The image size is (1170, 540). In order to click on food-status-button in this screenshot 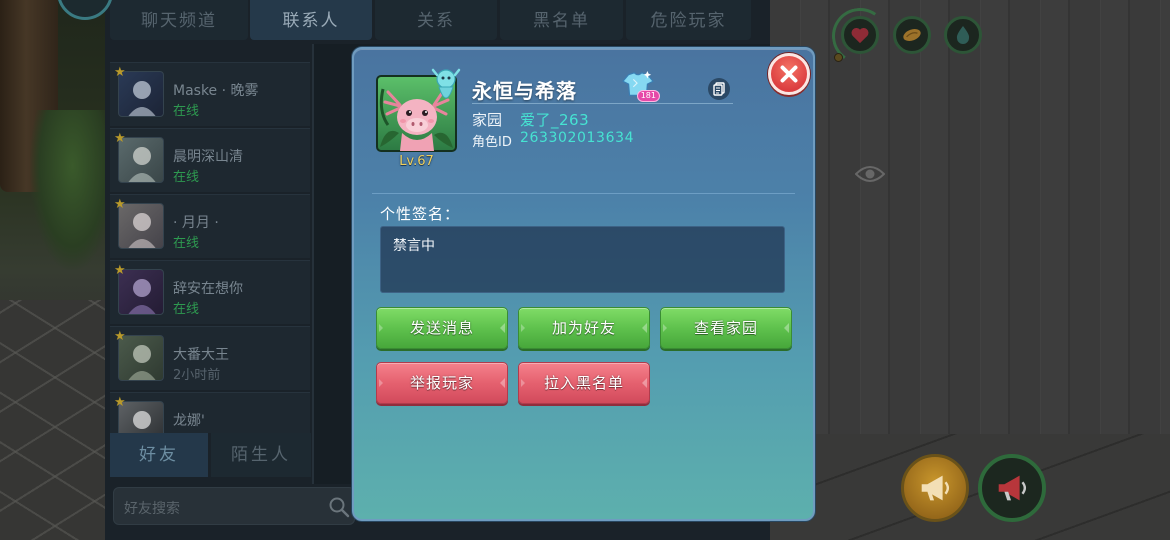, I will do `click(912, 35)`.